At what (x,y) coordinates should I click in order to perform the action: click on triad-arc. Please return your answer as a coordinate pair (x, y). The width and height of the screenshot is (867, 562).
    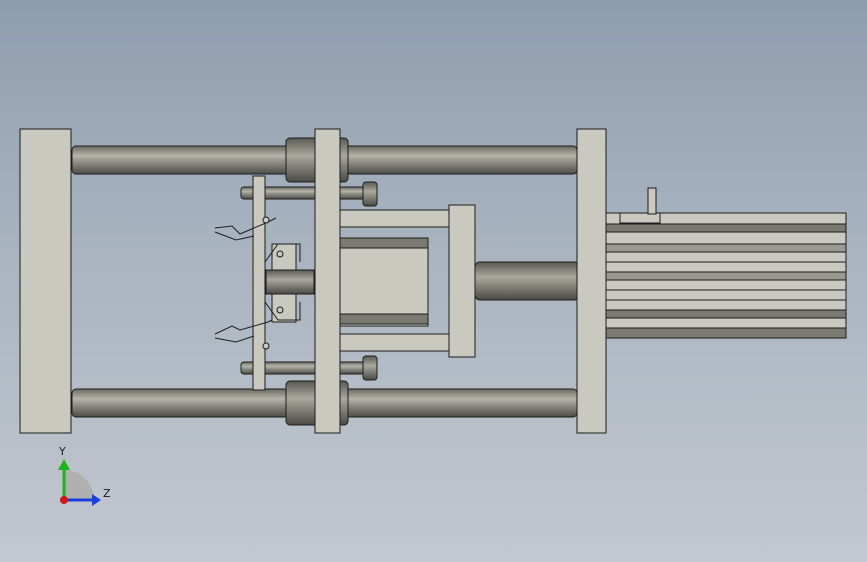
    Looking at the image, I should click on (79, 485).